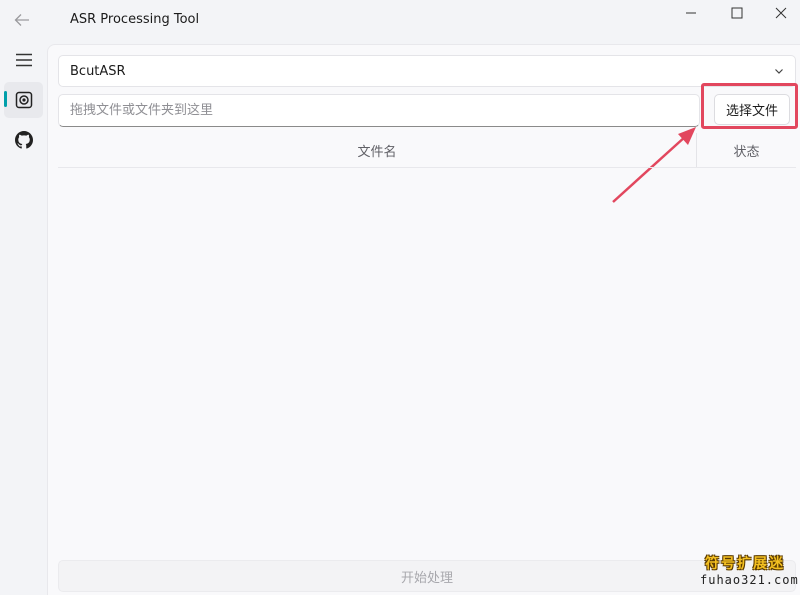 The height and width of the screenshot is (595, 800). I want to click on close-icon, so click(781, 13).